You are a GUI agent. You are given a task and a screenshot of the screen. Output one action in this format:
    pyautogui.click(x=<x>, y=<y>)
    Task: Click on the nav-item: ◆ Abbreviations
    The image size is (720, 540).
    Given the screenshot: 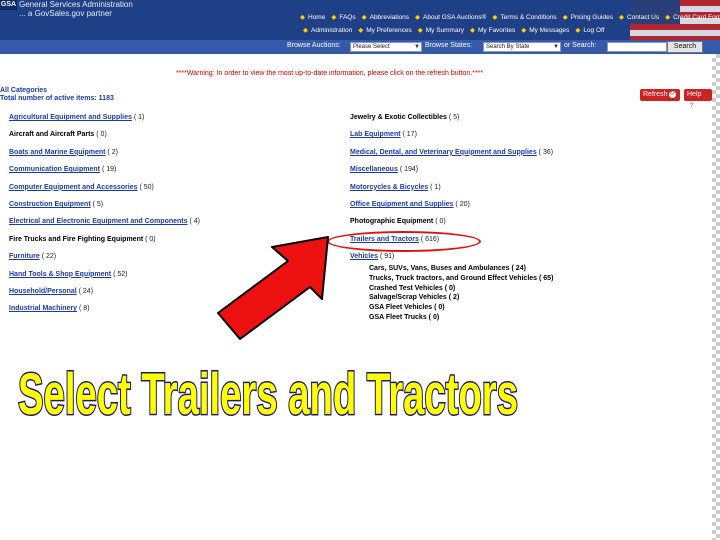 What is the action you would take?
    pyautogui.click(x=387, y=17)
    